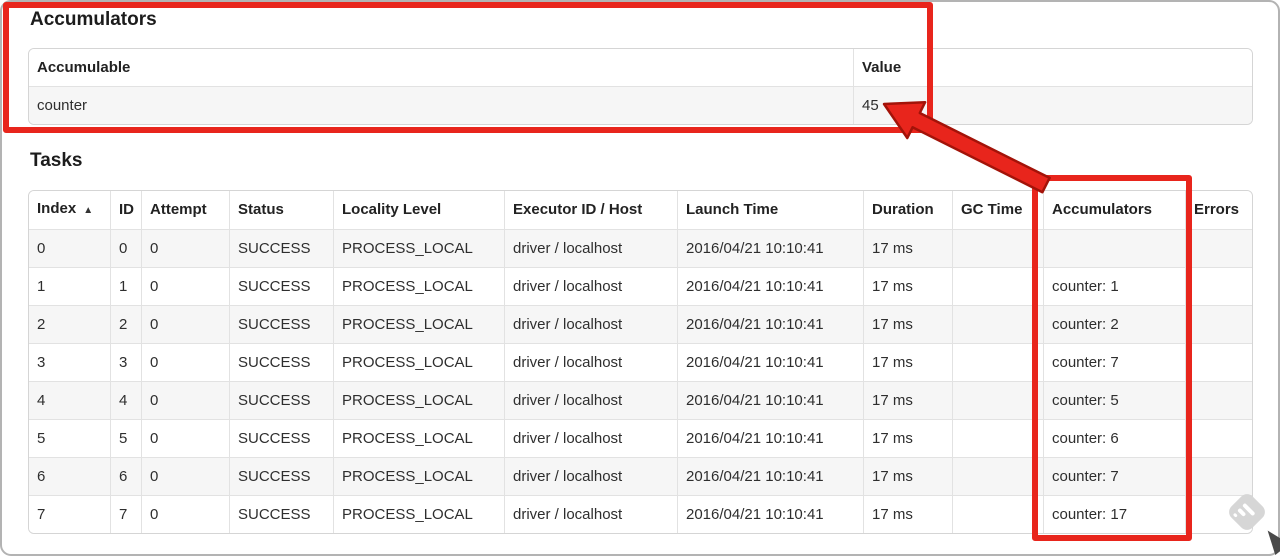  Describe the element at coordinates (908, 210) in the screenshot. I see `col-header-duration: Duration` at that location.